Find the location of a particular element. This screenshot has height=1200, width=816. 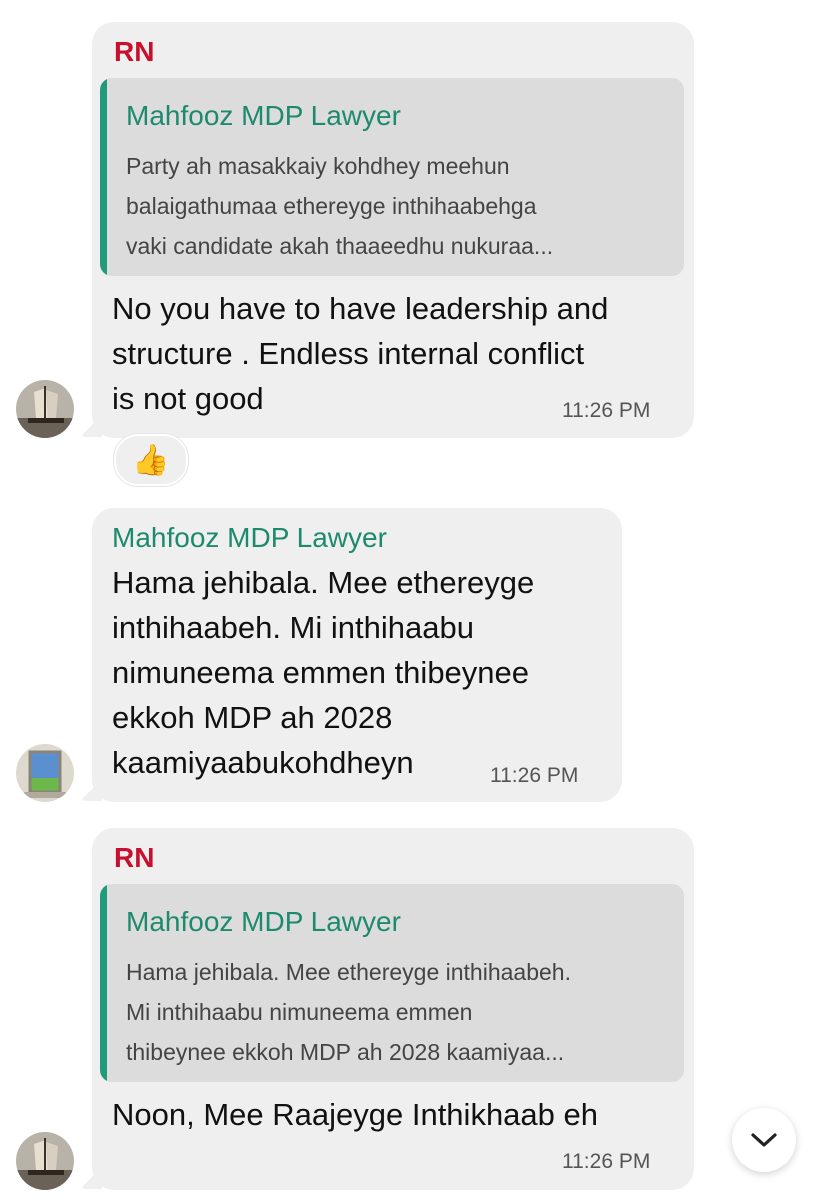

message-text: Noon, Mee Raajeyge Inthikhaab eh is located at coordinates (355, 1114).